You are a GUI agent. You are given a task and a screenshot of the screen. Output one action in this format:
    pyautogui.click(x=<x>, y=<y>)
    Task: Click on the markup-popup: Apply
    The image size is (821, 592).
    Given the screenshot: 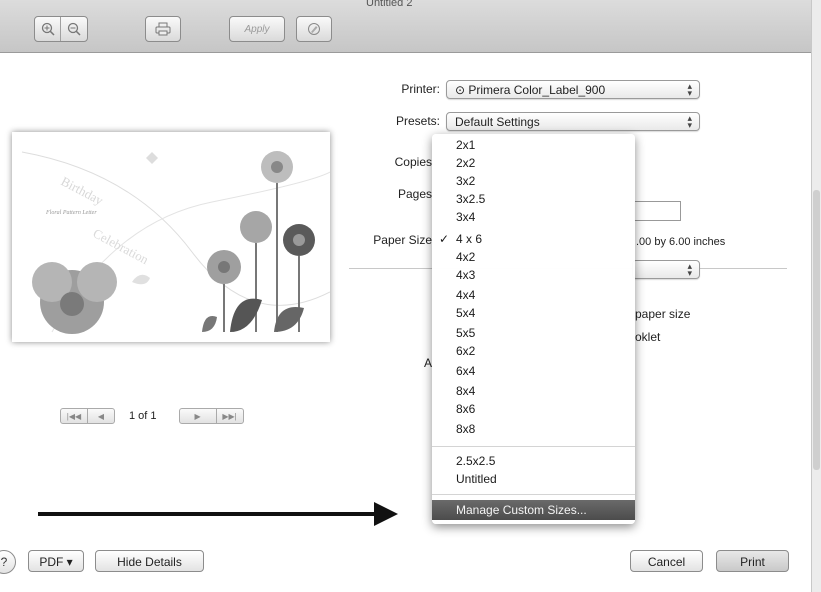 What is the action you would take?
    pyautogui.click(x=257, y=29)
    